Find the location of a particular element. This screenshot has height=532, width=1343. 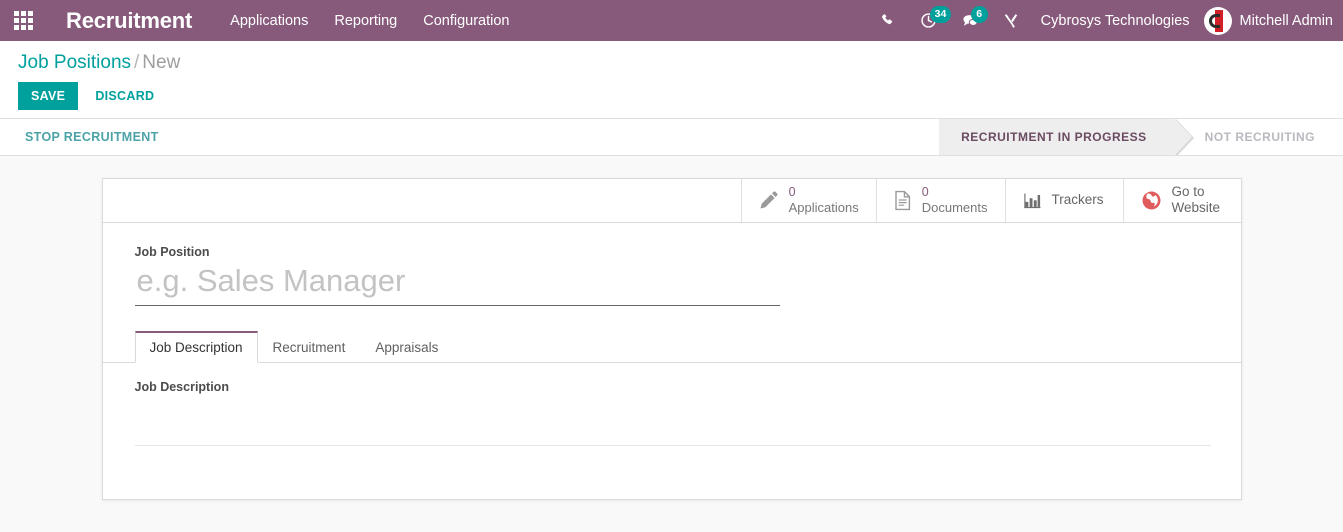

apps-menu-toggle is located at coordinates (23, 20).